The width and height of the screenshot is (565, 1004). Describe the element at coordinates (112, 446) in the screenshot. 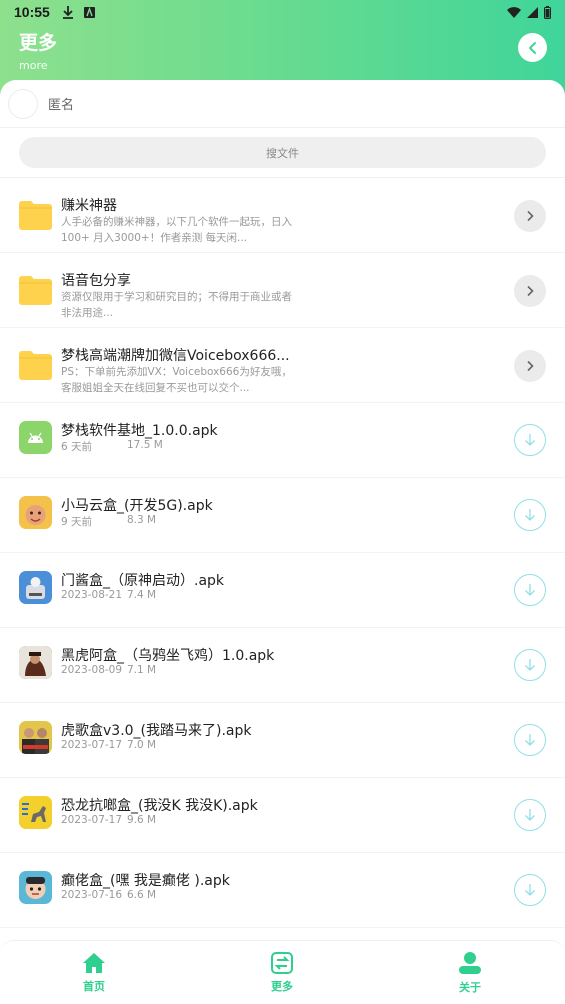

I see `file-meta: 6 天前 17.5 M` at that location.